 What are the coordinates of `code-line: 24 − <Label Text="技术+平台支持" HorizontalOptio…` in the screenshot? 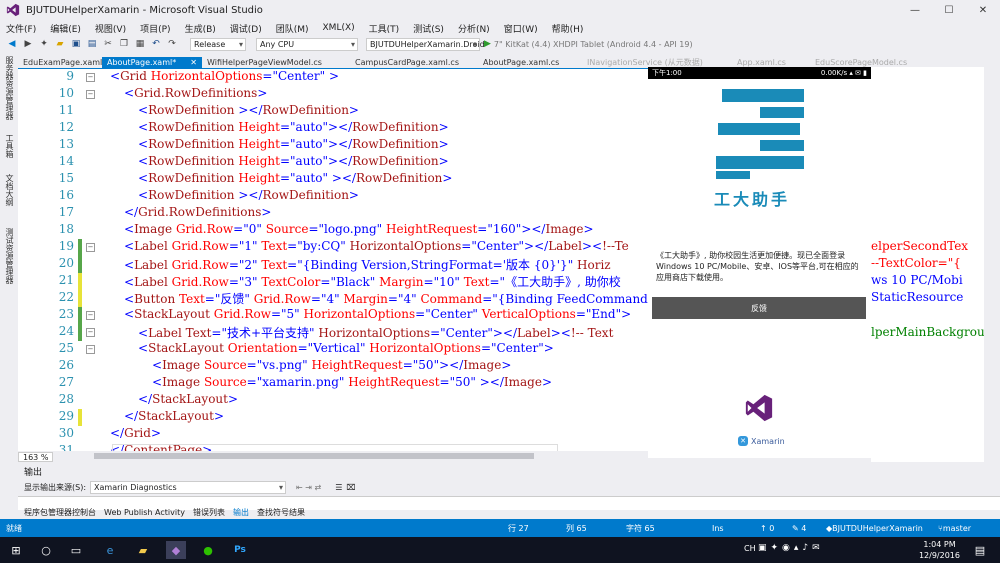 It's located at (333, 332).